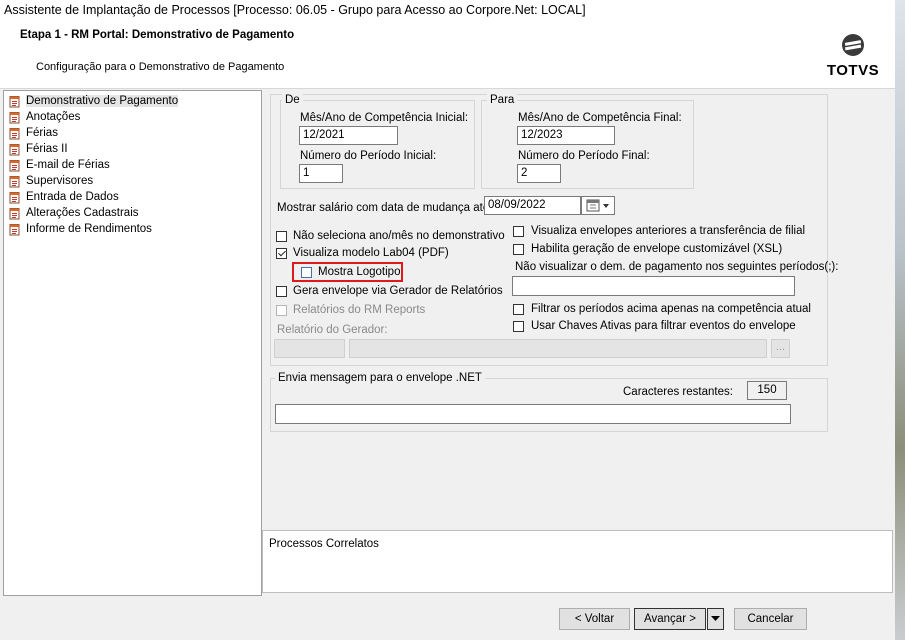 Image resolution: width=905 pixels, height=640 pixels. Describe the element at coordinates (47, 149) in the screenshot. I see `tree-item-label: Férias II` at that location.